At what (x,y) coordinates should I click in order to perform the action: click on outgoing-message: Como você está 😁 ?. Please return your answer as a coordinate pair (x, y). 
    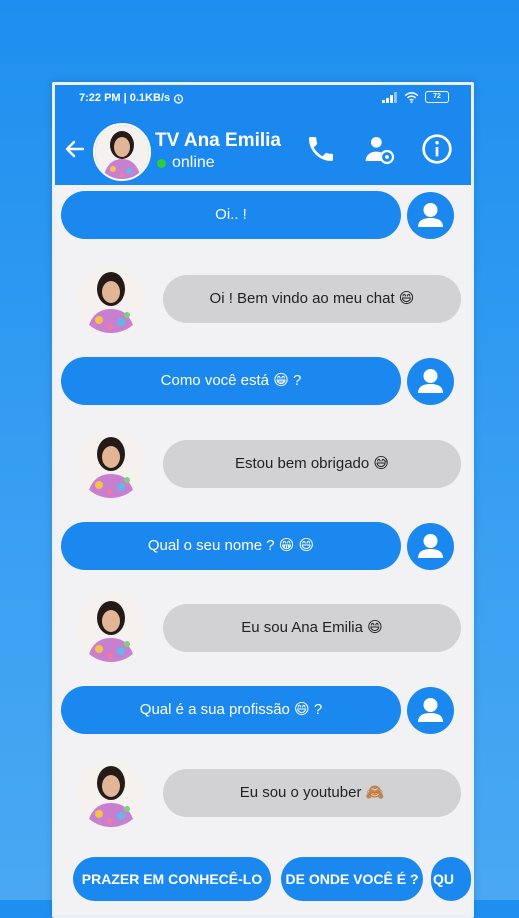
    Looking at the image, I should click on (231, 381).